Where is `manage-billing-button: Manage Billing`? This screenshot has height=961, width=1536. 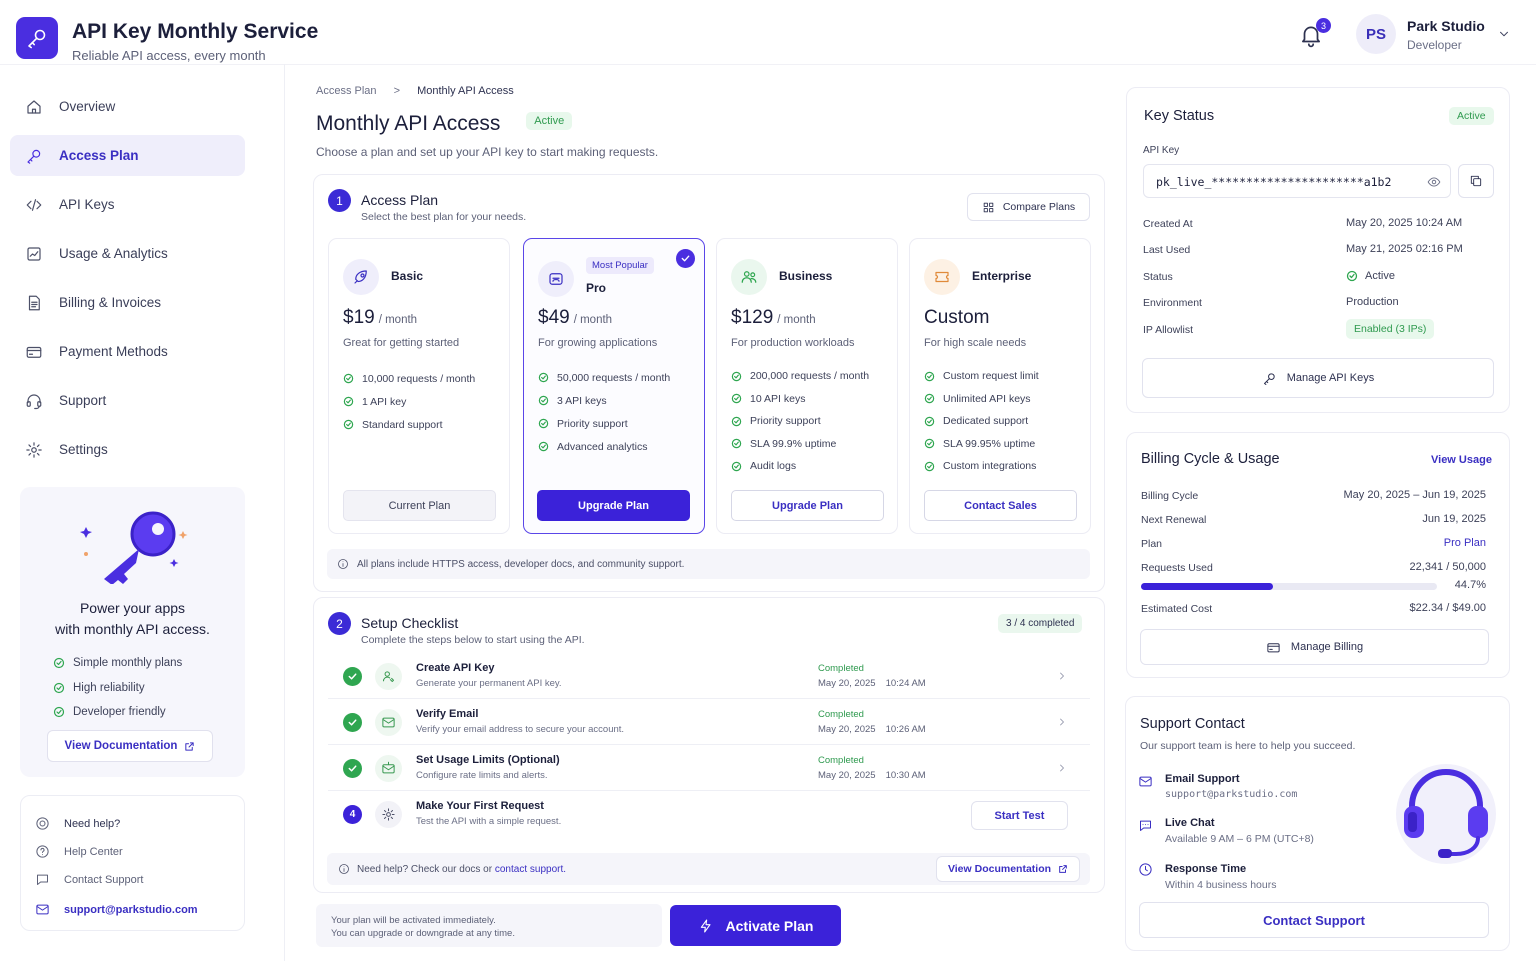
manage-billing-button: Manage Billing is located at coordinates (1314, 647).